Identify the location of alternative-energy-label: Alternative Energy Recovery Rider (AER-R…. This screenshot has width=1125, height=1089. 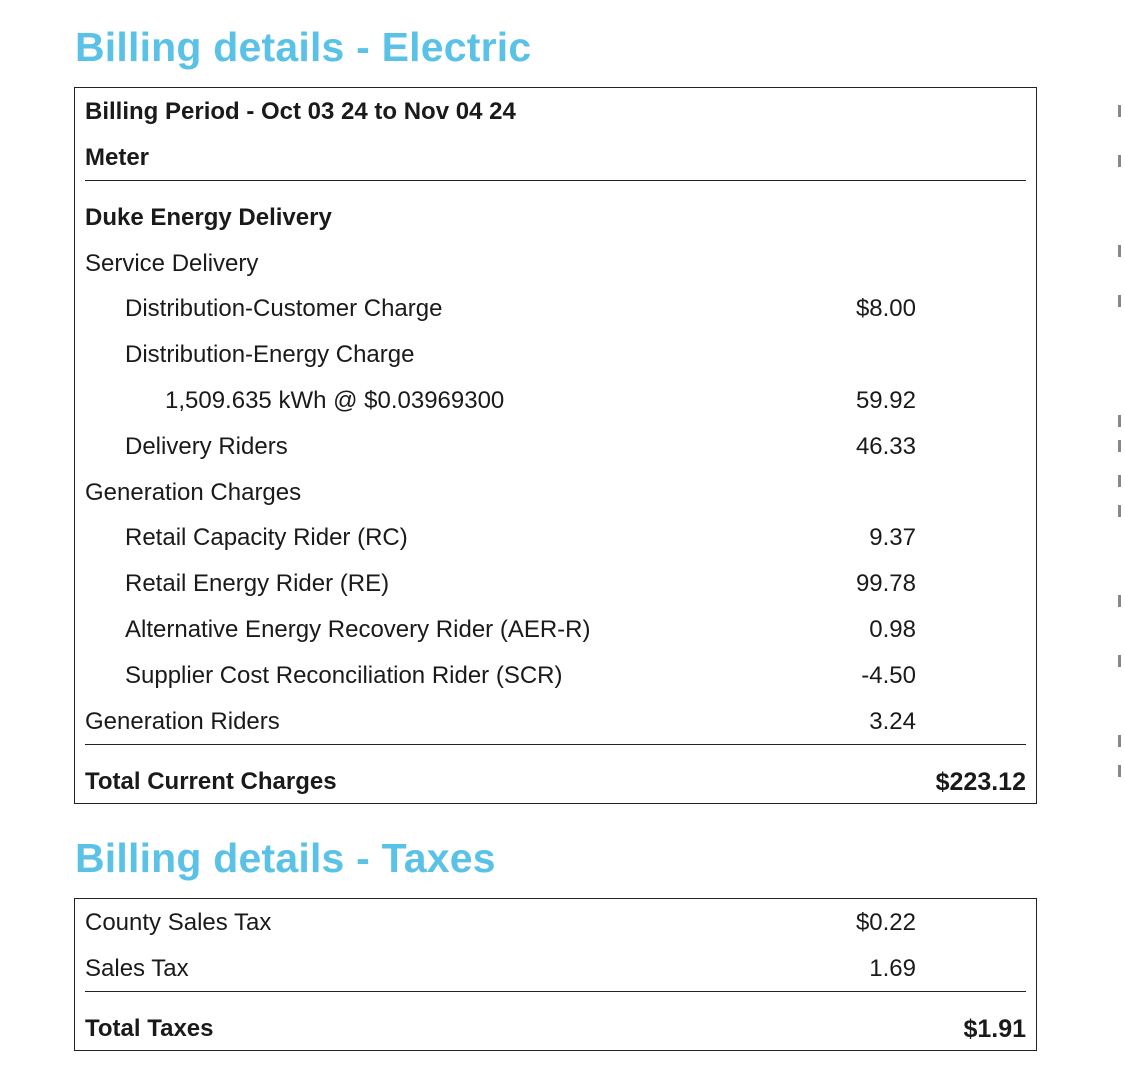
(358, 629).